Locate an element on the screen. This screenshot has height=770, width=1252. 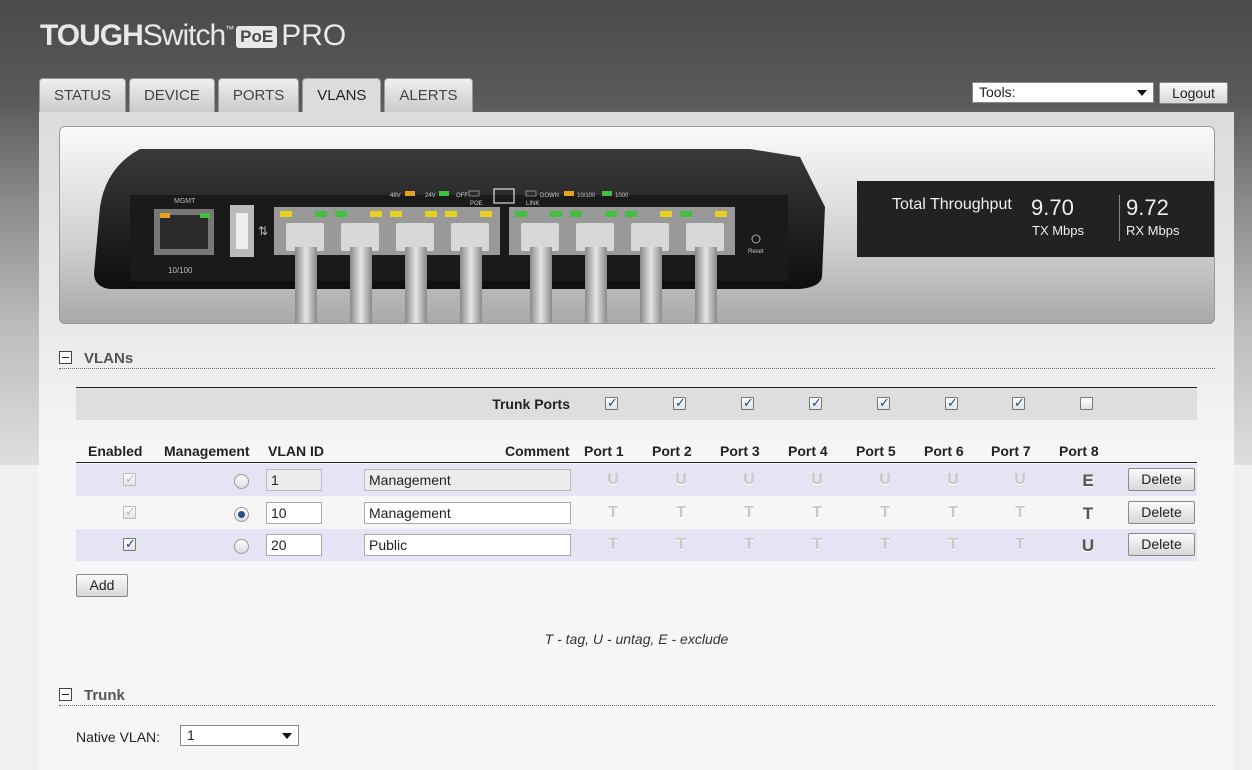
main-tabs: STATUS DEVICE PORTS VLANS ALERTS is located at coordinates (256, 95).